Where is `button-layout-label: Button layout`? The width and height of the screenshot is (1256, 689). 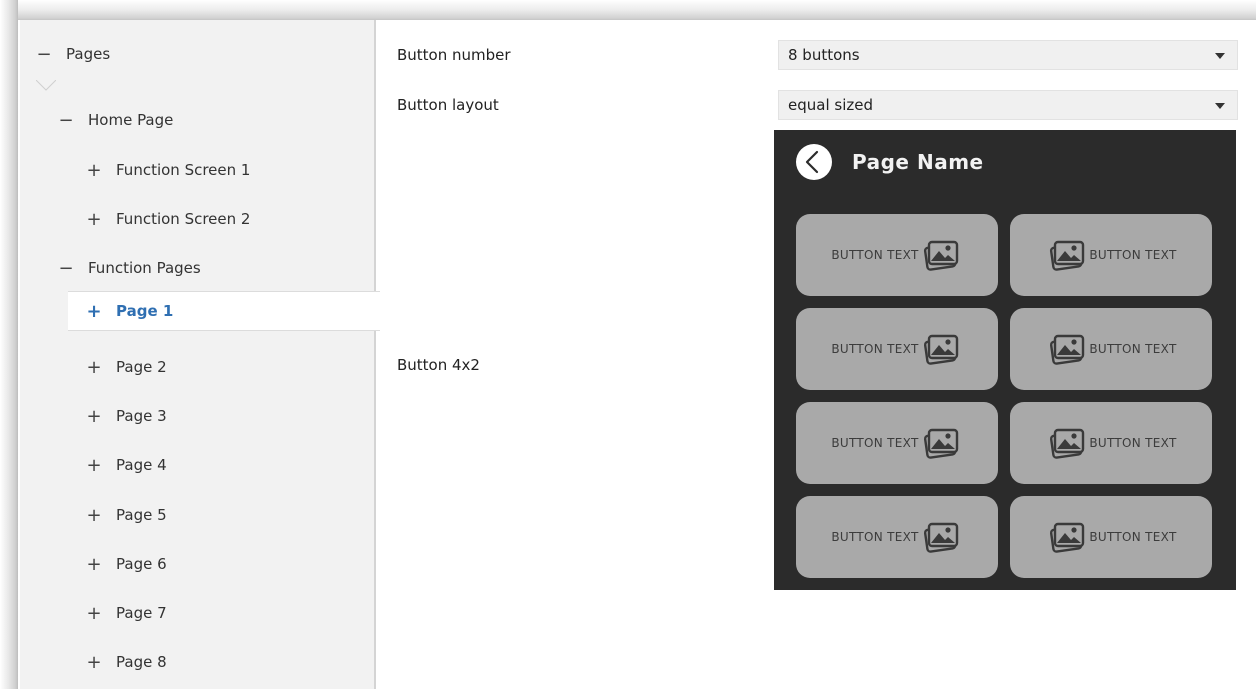 button-layout-label: Button layout is located at coordinates (448, 105).